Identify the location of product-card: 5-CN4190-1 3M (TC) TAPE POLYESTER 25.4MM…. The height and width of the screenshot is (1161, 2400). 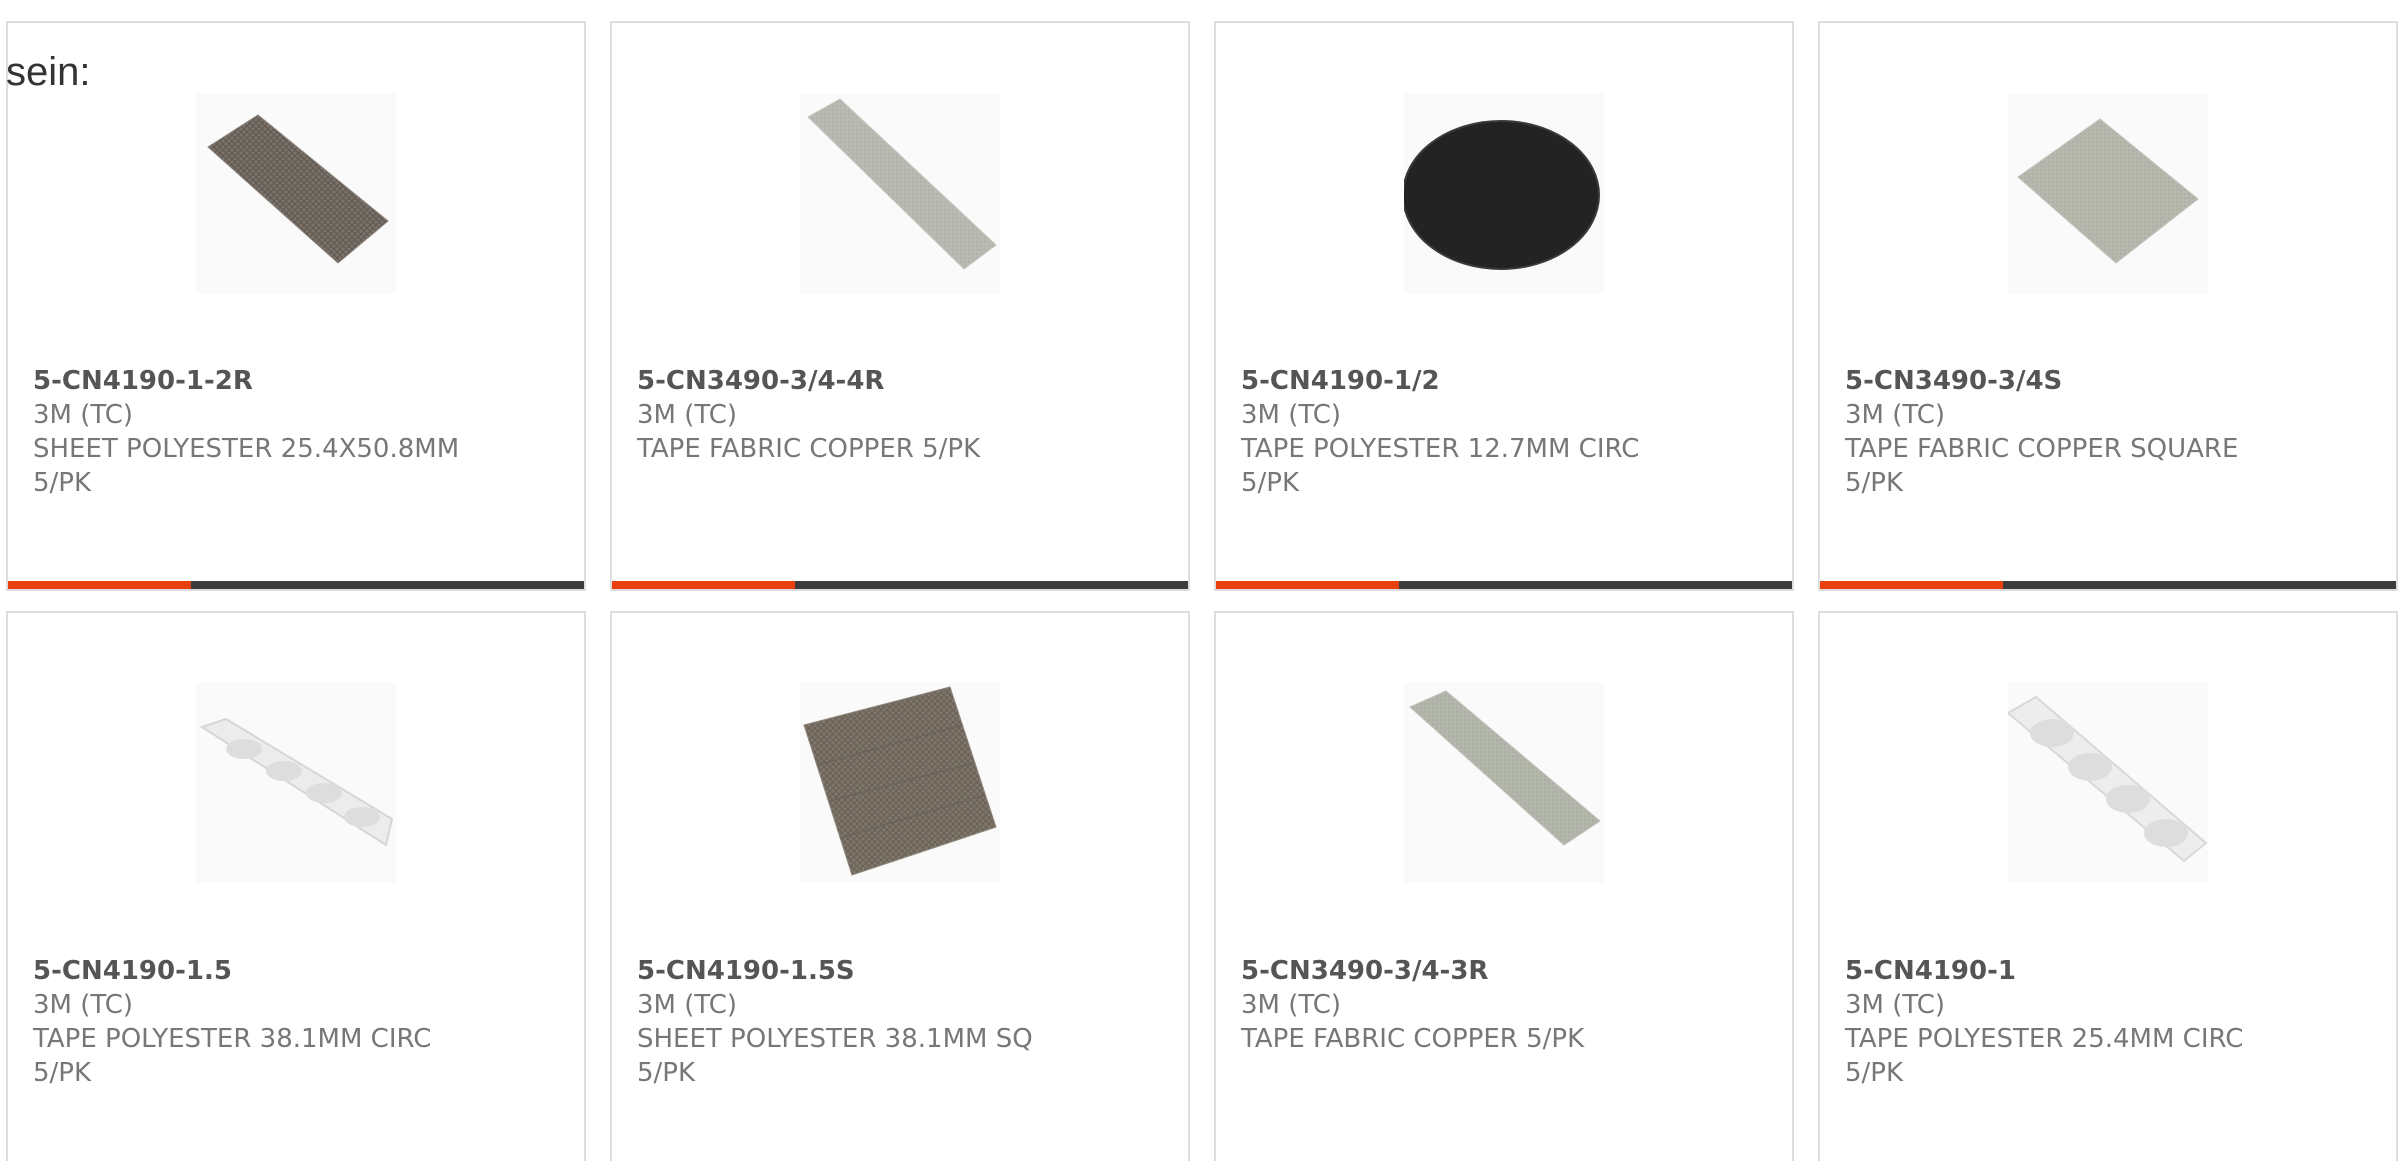
(2108, 886).